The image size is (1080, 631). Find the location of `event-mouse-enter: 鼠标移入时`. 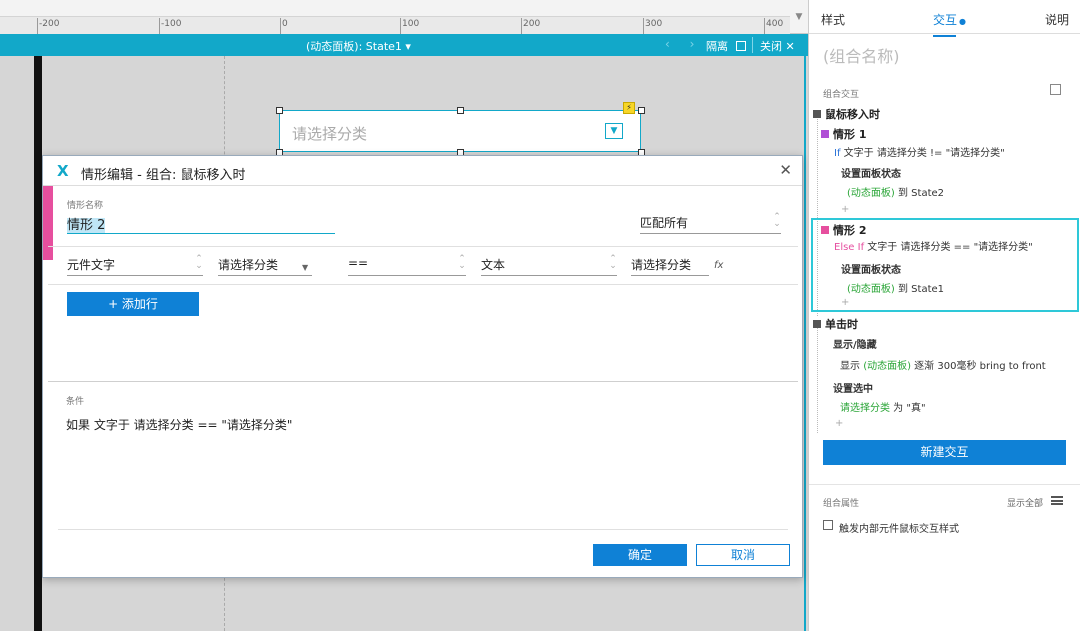

event-mouse-enter: 鼠标移入时 is located at coordinates (846, 114).